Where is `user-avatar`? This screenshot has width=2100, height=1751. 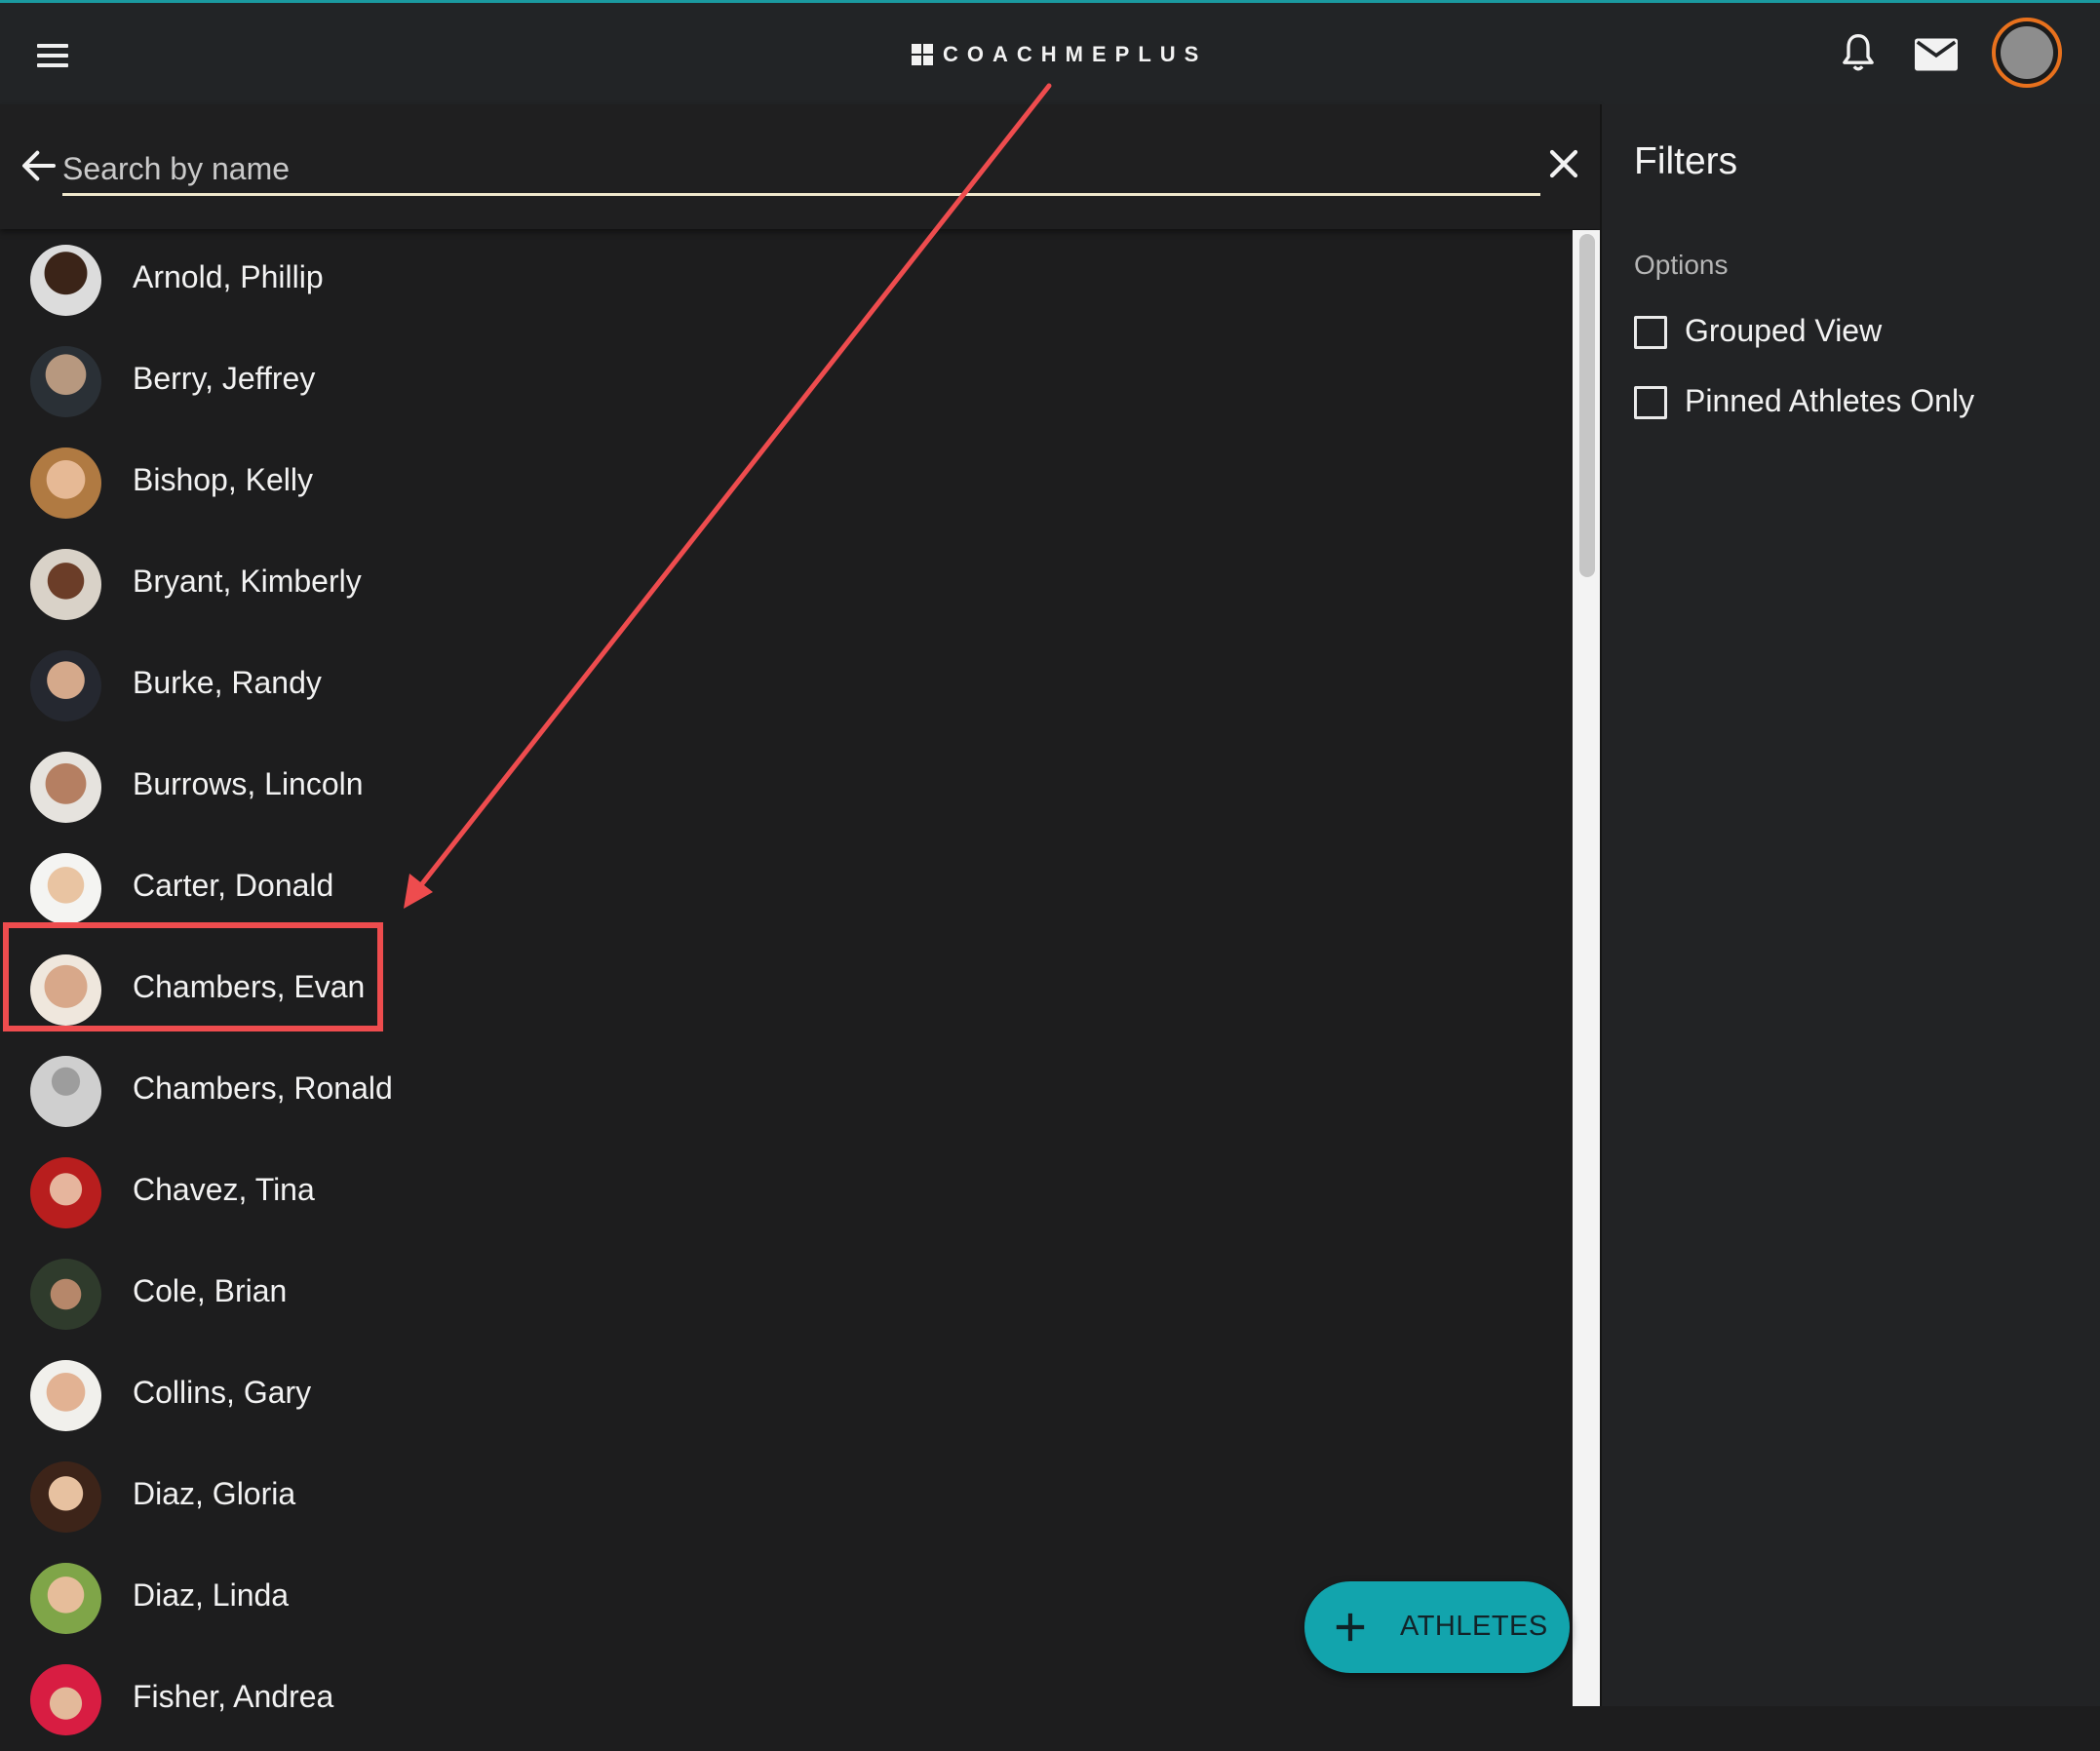 user-avatar is located at coordinates (2027, 53).